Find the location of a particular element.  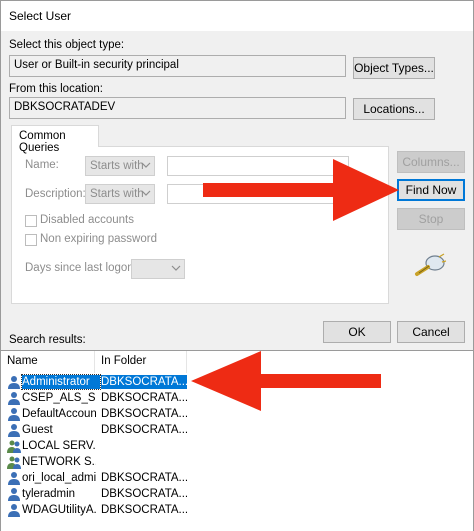

non-expiring-password-checkbox is located at coordinates (31, 240).